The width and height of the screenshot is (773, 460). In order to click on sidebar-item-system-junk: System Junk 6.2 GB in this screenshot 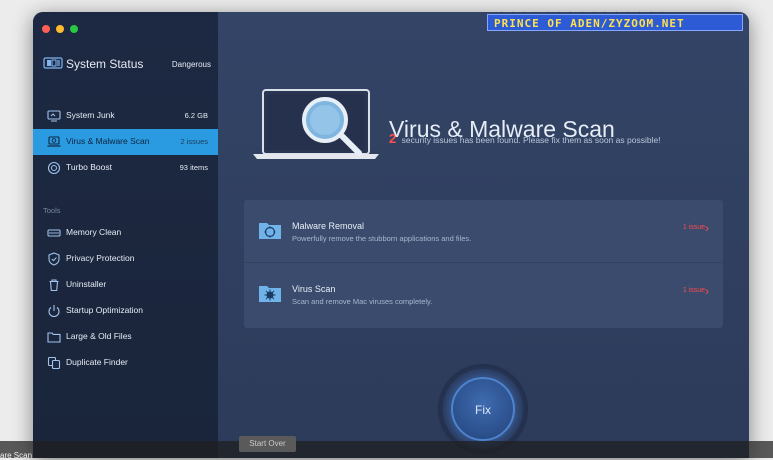, I will do `click(125, 116)`.